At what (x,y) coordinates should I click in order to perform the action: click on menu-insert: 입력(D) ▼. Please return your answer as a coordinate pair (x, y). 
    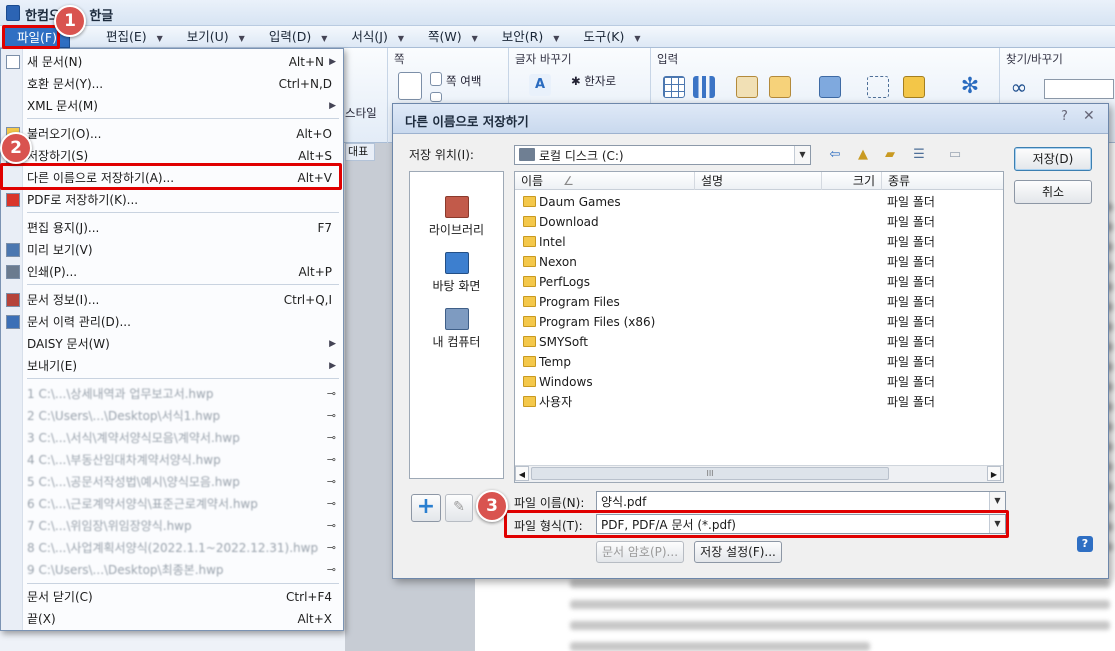
    Looking at the image, I should click on (298, 37).